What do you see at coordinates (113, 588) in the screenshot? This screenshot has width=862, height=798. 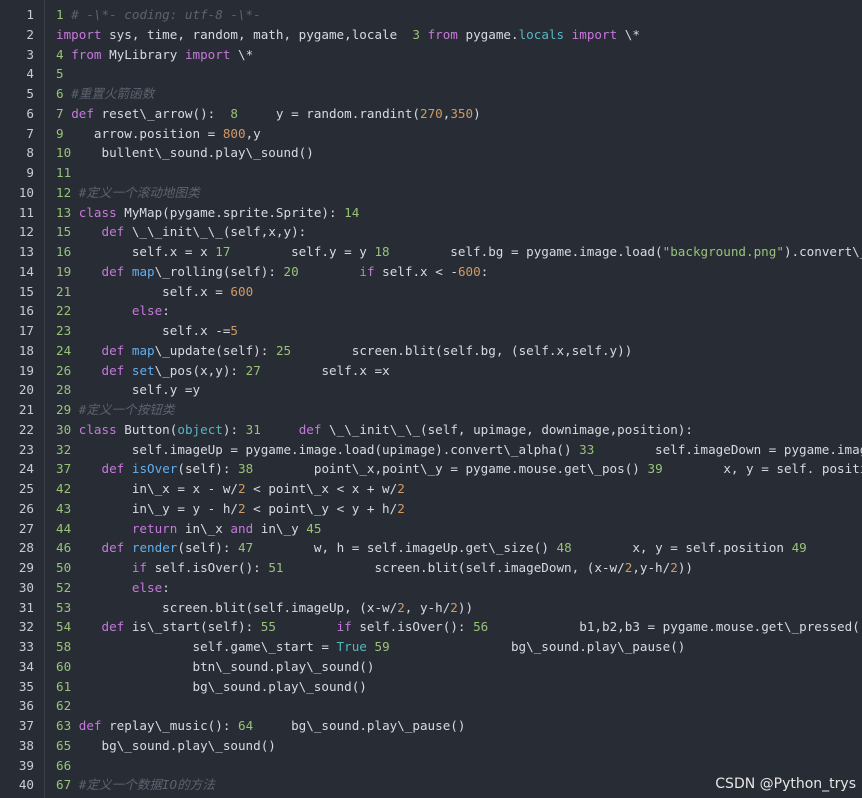 I see `code-line: 52 else:` at bounding box center [113, 588].